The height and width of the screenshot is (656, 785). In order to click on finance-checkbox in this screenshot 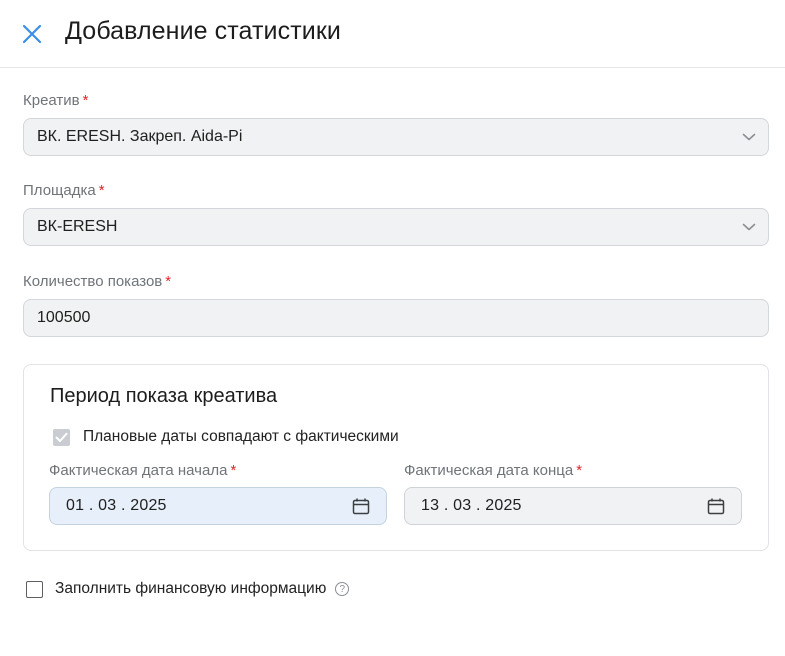, I will do `click(34, 589)`.